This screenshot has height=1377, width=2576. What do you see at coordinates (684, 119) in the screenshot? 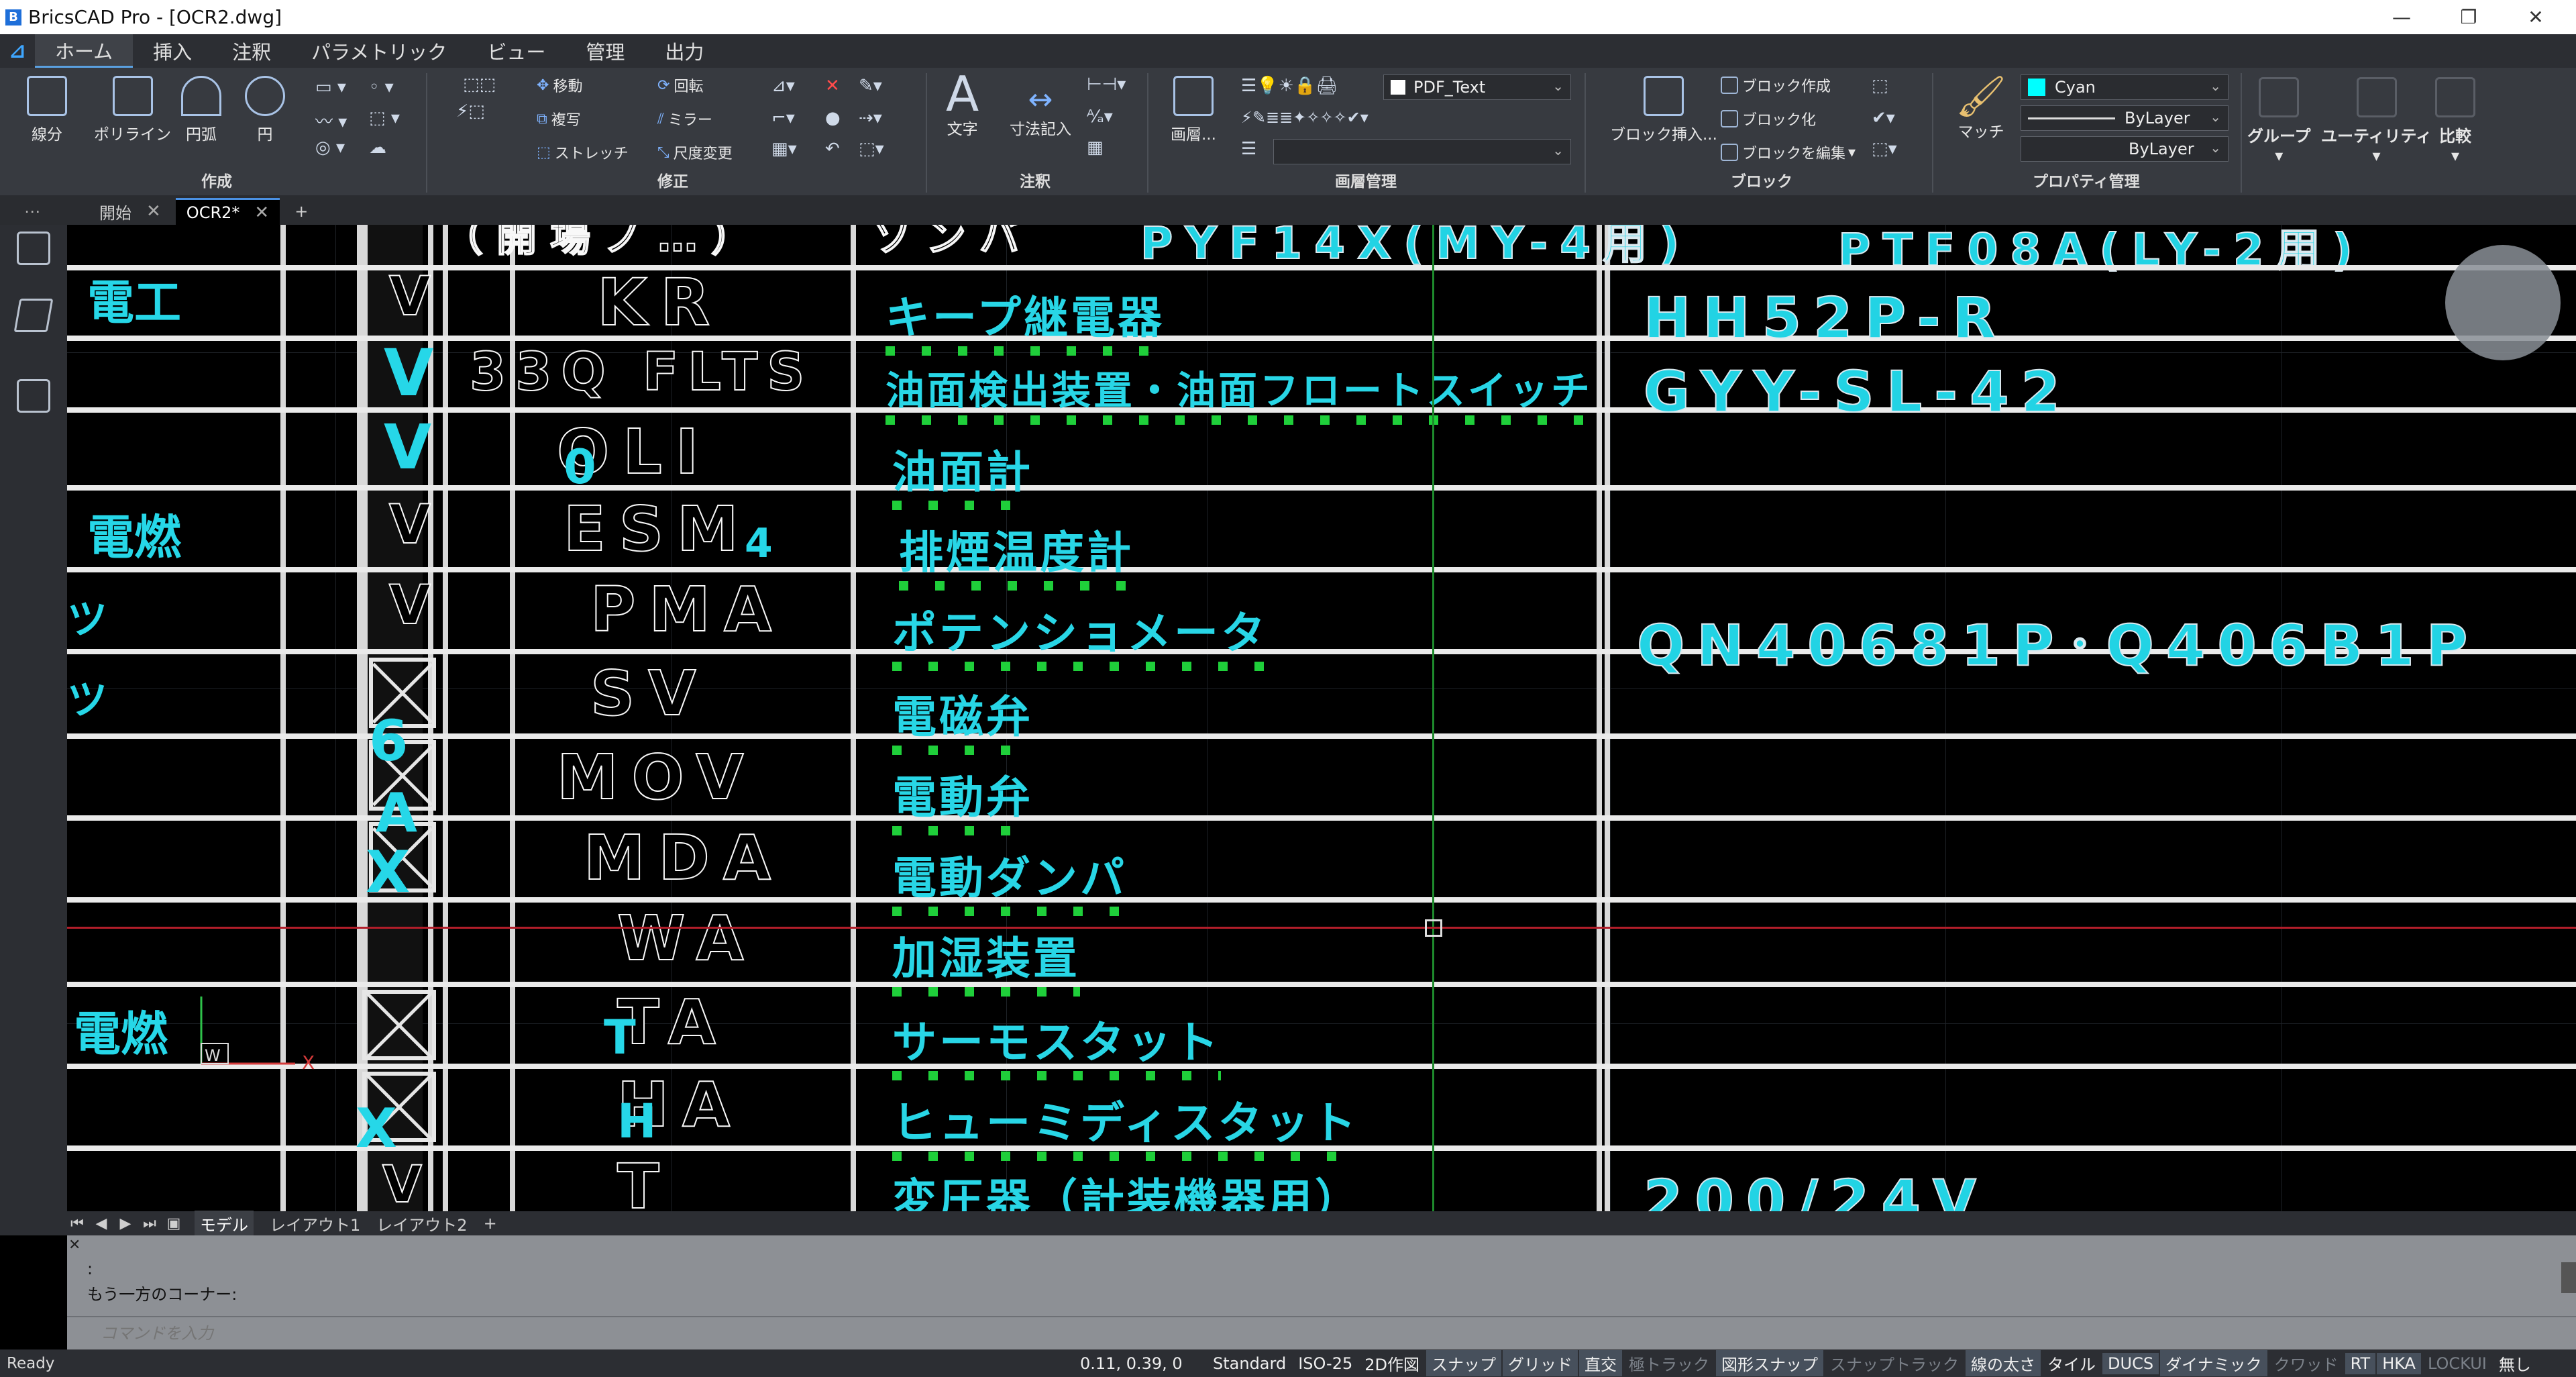
I see `mirror-button: ⫽ ミラー` at bounding box center [684, 119].